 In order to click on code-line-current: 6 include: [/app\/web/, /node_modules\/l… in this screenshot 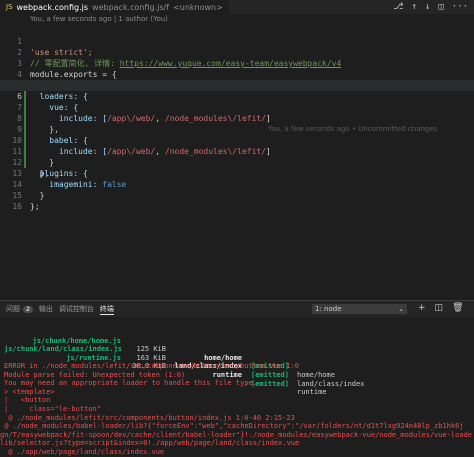, I will do `click(237, 85)`.